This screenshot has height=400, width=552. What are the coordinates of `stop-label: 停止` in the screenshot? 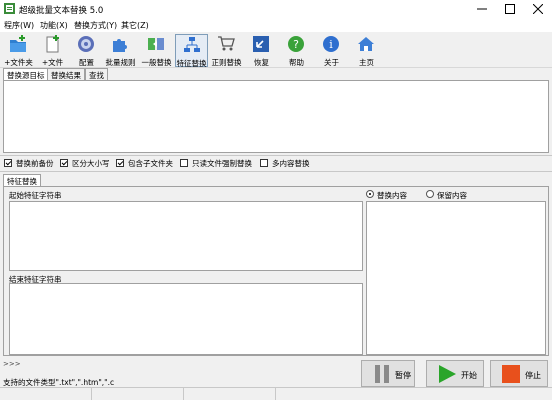 It's located at (533, 375).